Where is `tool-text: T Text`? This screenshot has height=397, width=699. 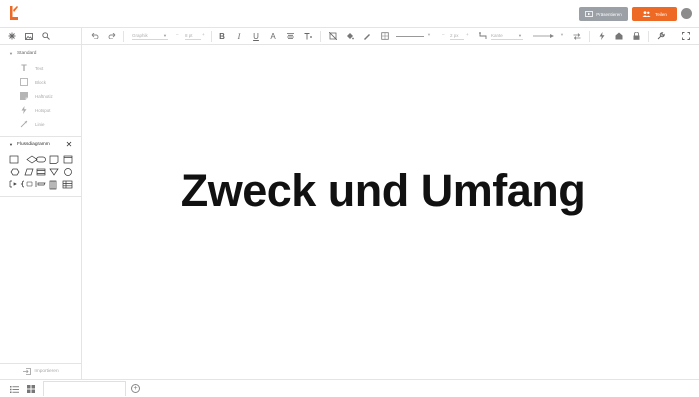
tool-text: T Text is located at coordinates (50, 68).